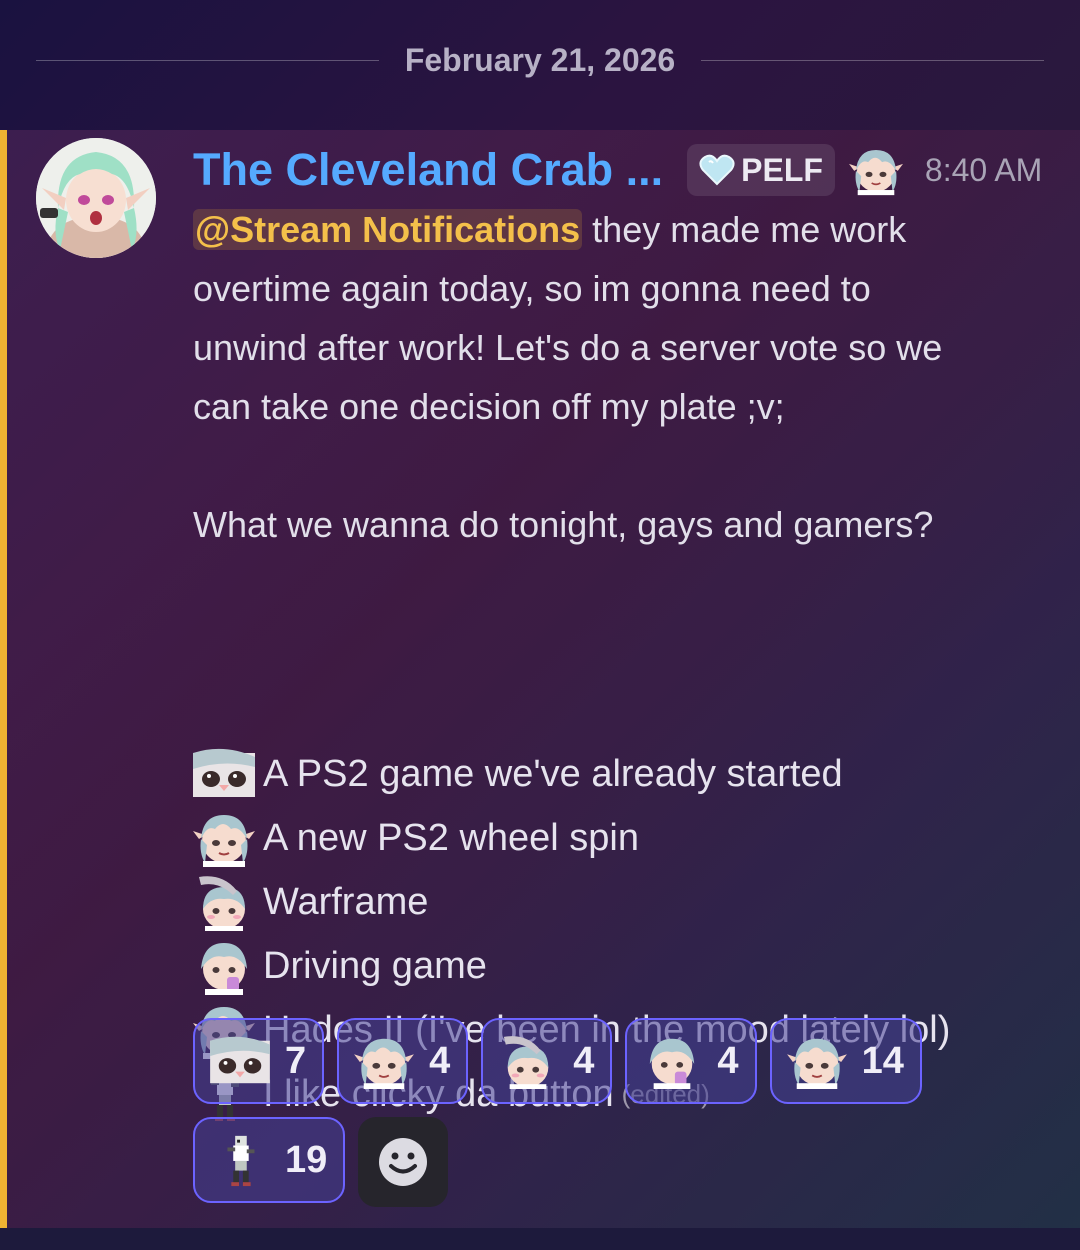 The height and width of the screenshot is (1250, 1080). I want to click on vote-option-text: A new PS2 wheel spin, so click(451, 837).